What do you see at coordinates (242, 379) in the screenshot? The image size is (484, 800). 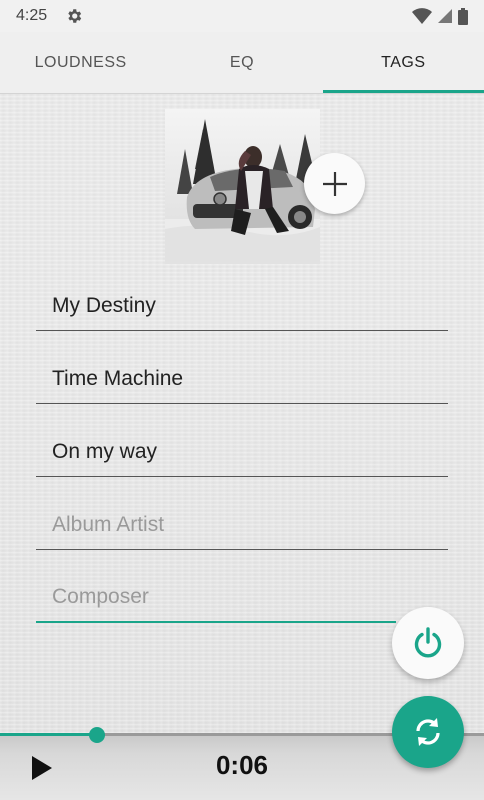 I see `artist-field: Time Machine` at bounding box center [242, 379].